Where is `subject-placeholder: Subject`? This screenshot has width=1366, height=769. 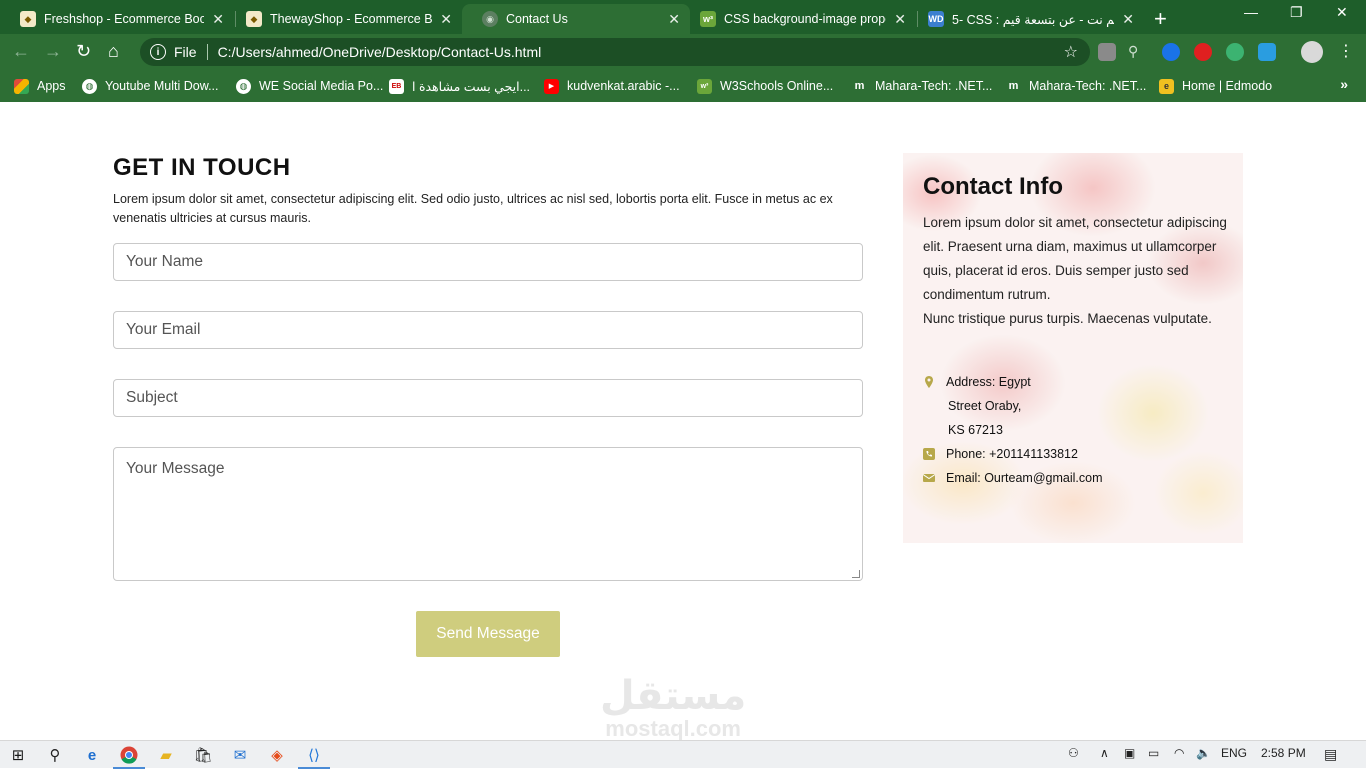
subject-placeholder: Subject is located at coordinates (152, 397).